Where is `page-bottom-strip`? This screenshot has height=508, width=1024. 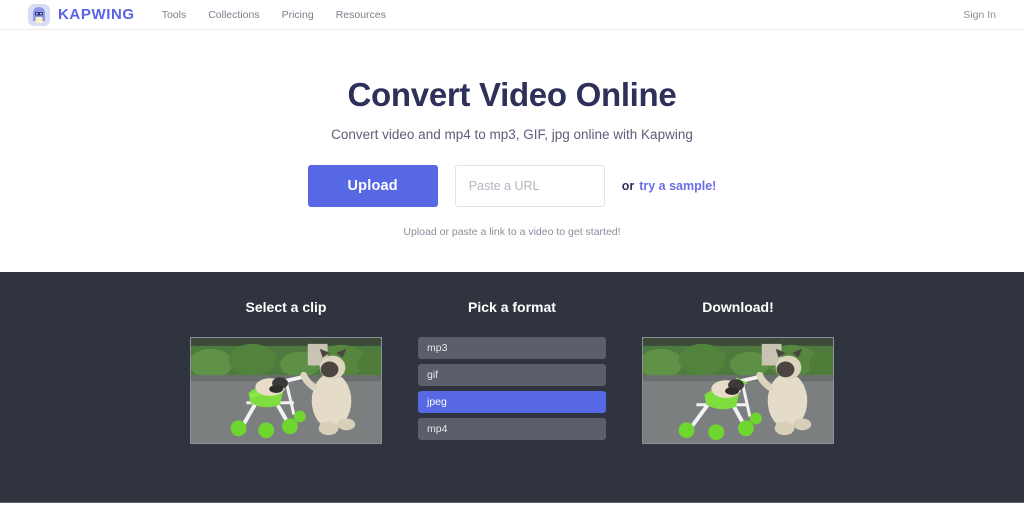
page-bottom-strip is located at coordinates (512, 505).